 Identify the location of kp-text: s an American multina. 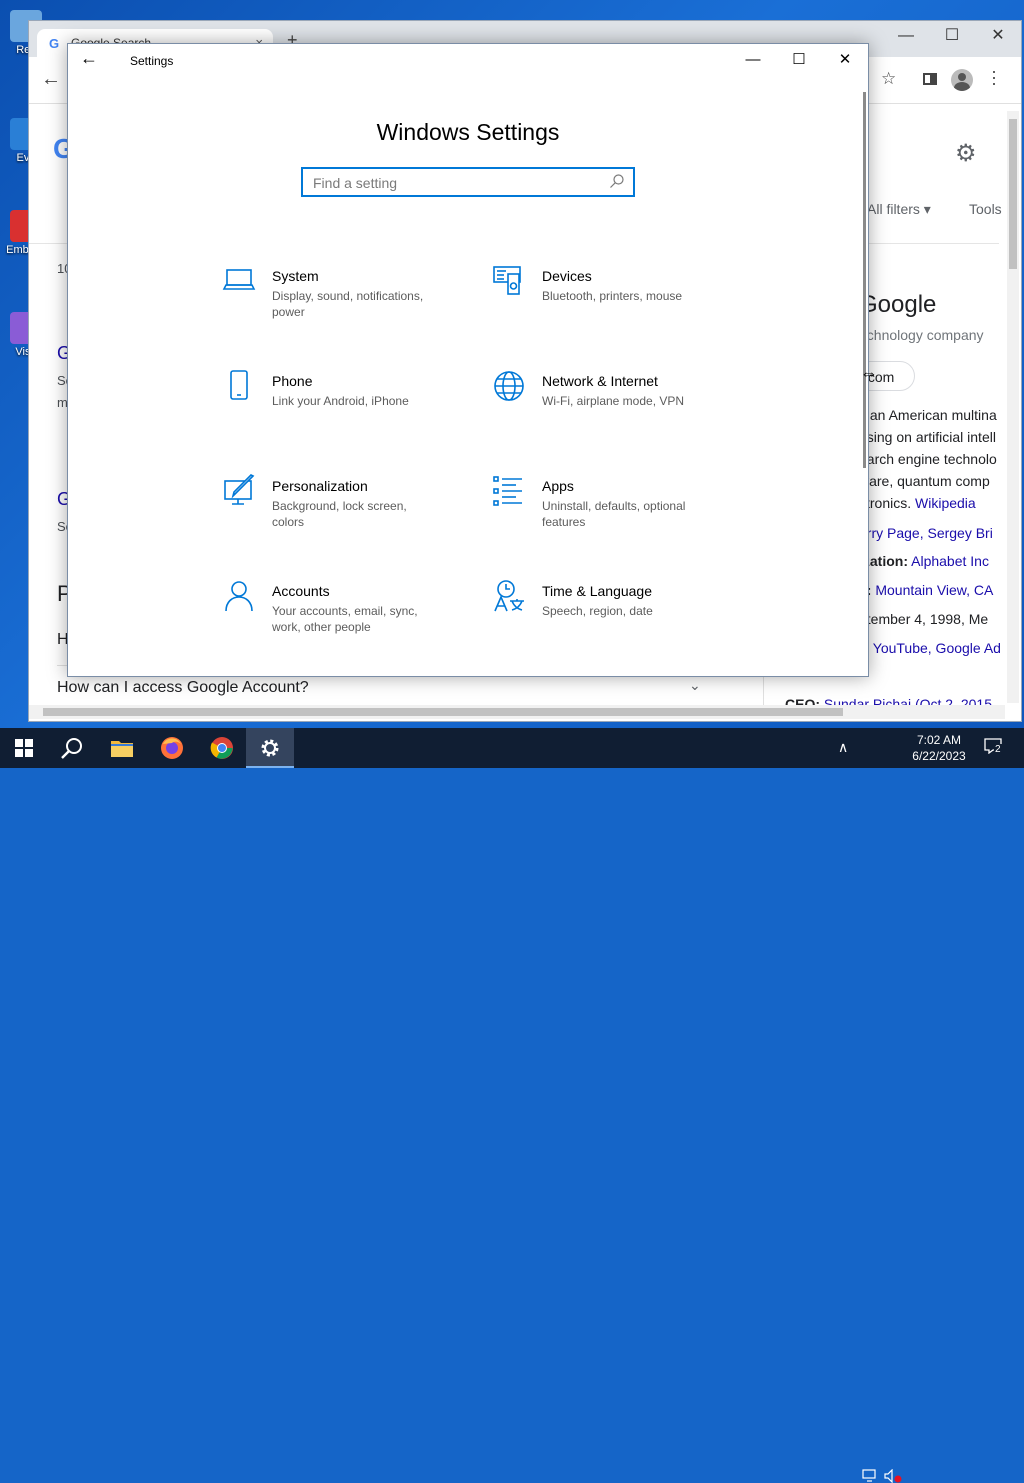
(928, 415).